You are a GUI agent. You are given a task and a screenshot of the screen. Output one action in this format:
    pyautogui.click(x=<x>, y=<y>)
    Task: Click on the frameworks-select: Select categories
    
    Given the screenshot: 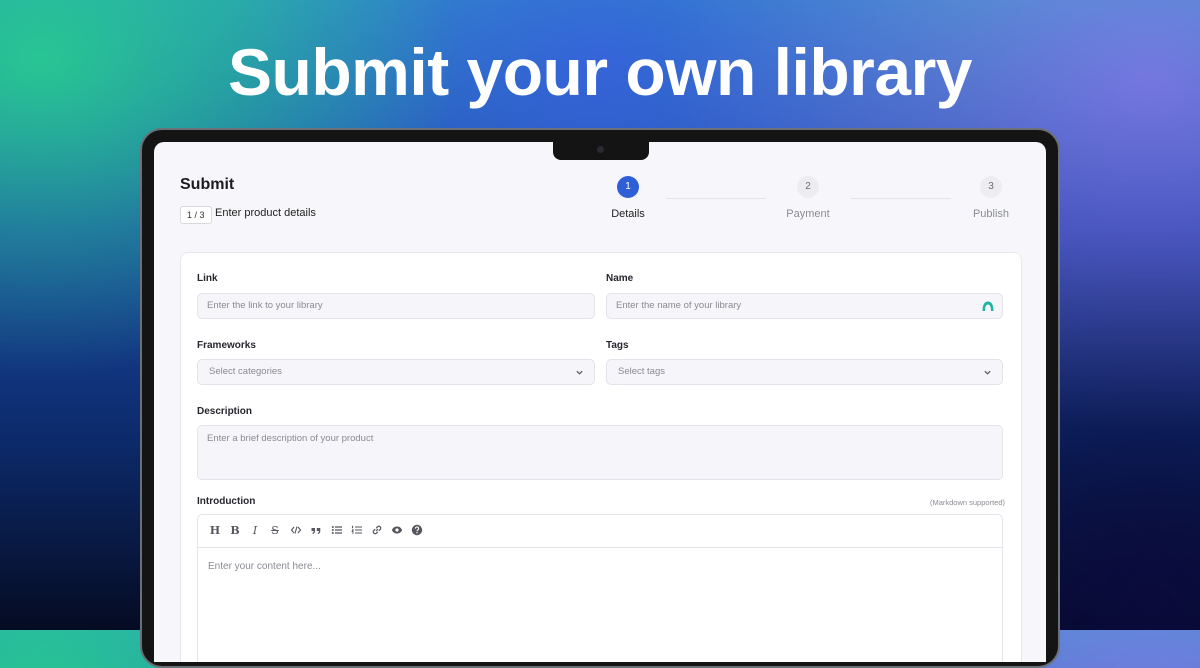 What is the action you would take?
    pyautogui.click(x=396, y=372)
    